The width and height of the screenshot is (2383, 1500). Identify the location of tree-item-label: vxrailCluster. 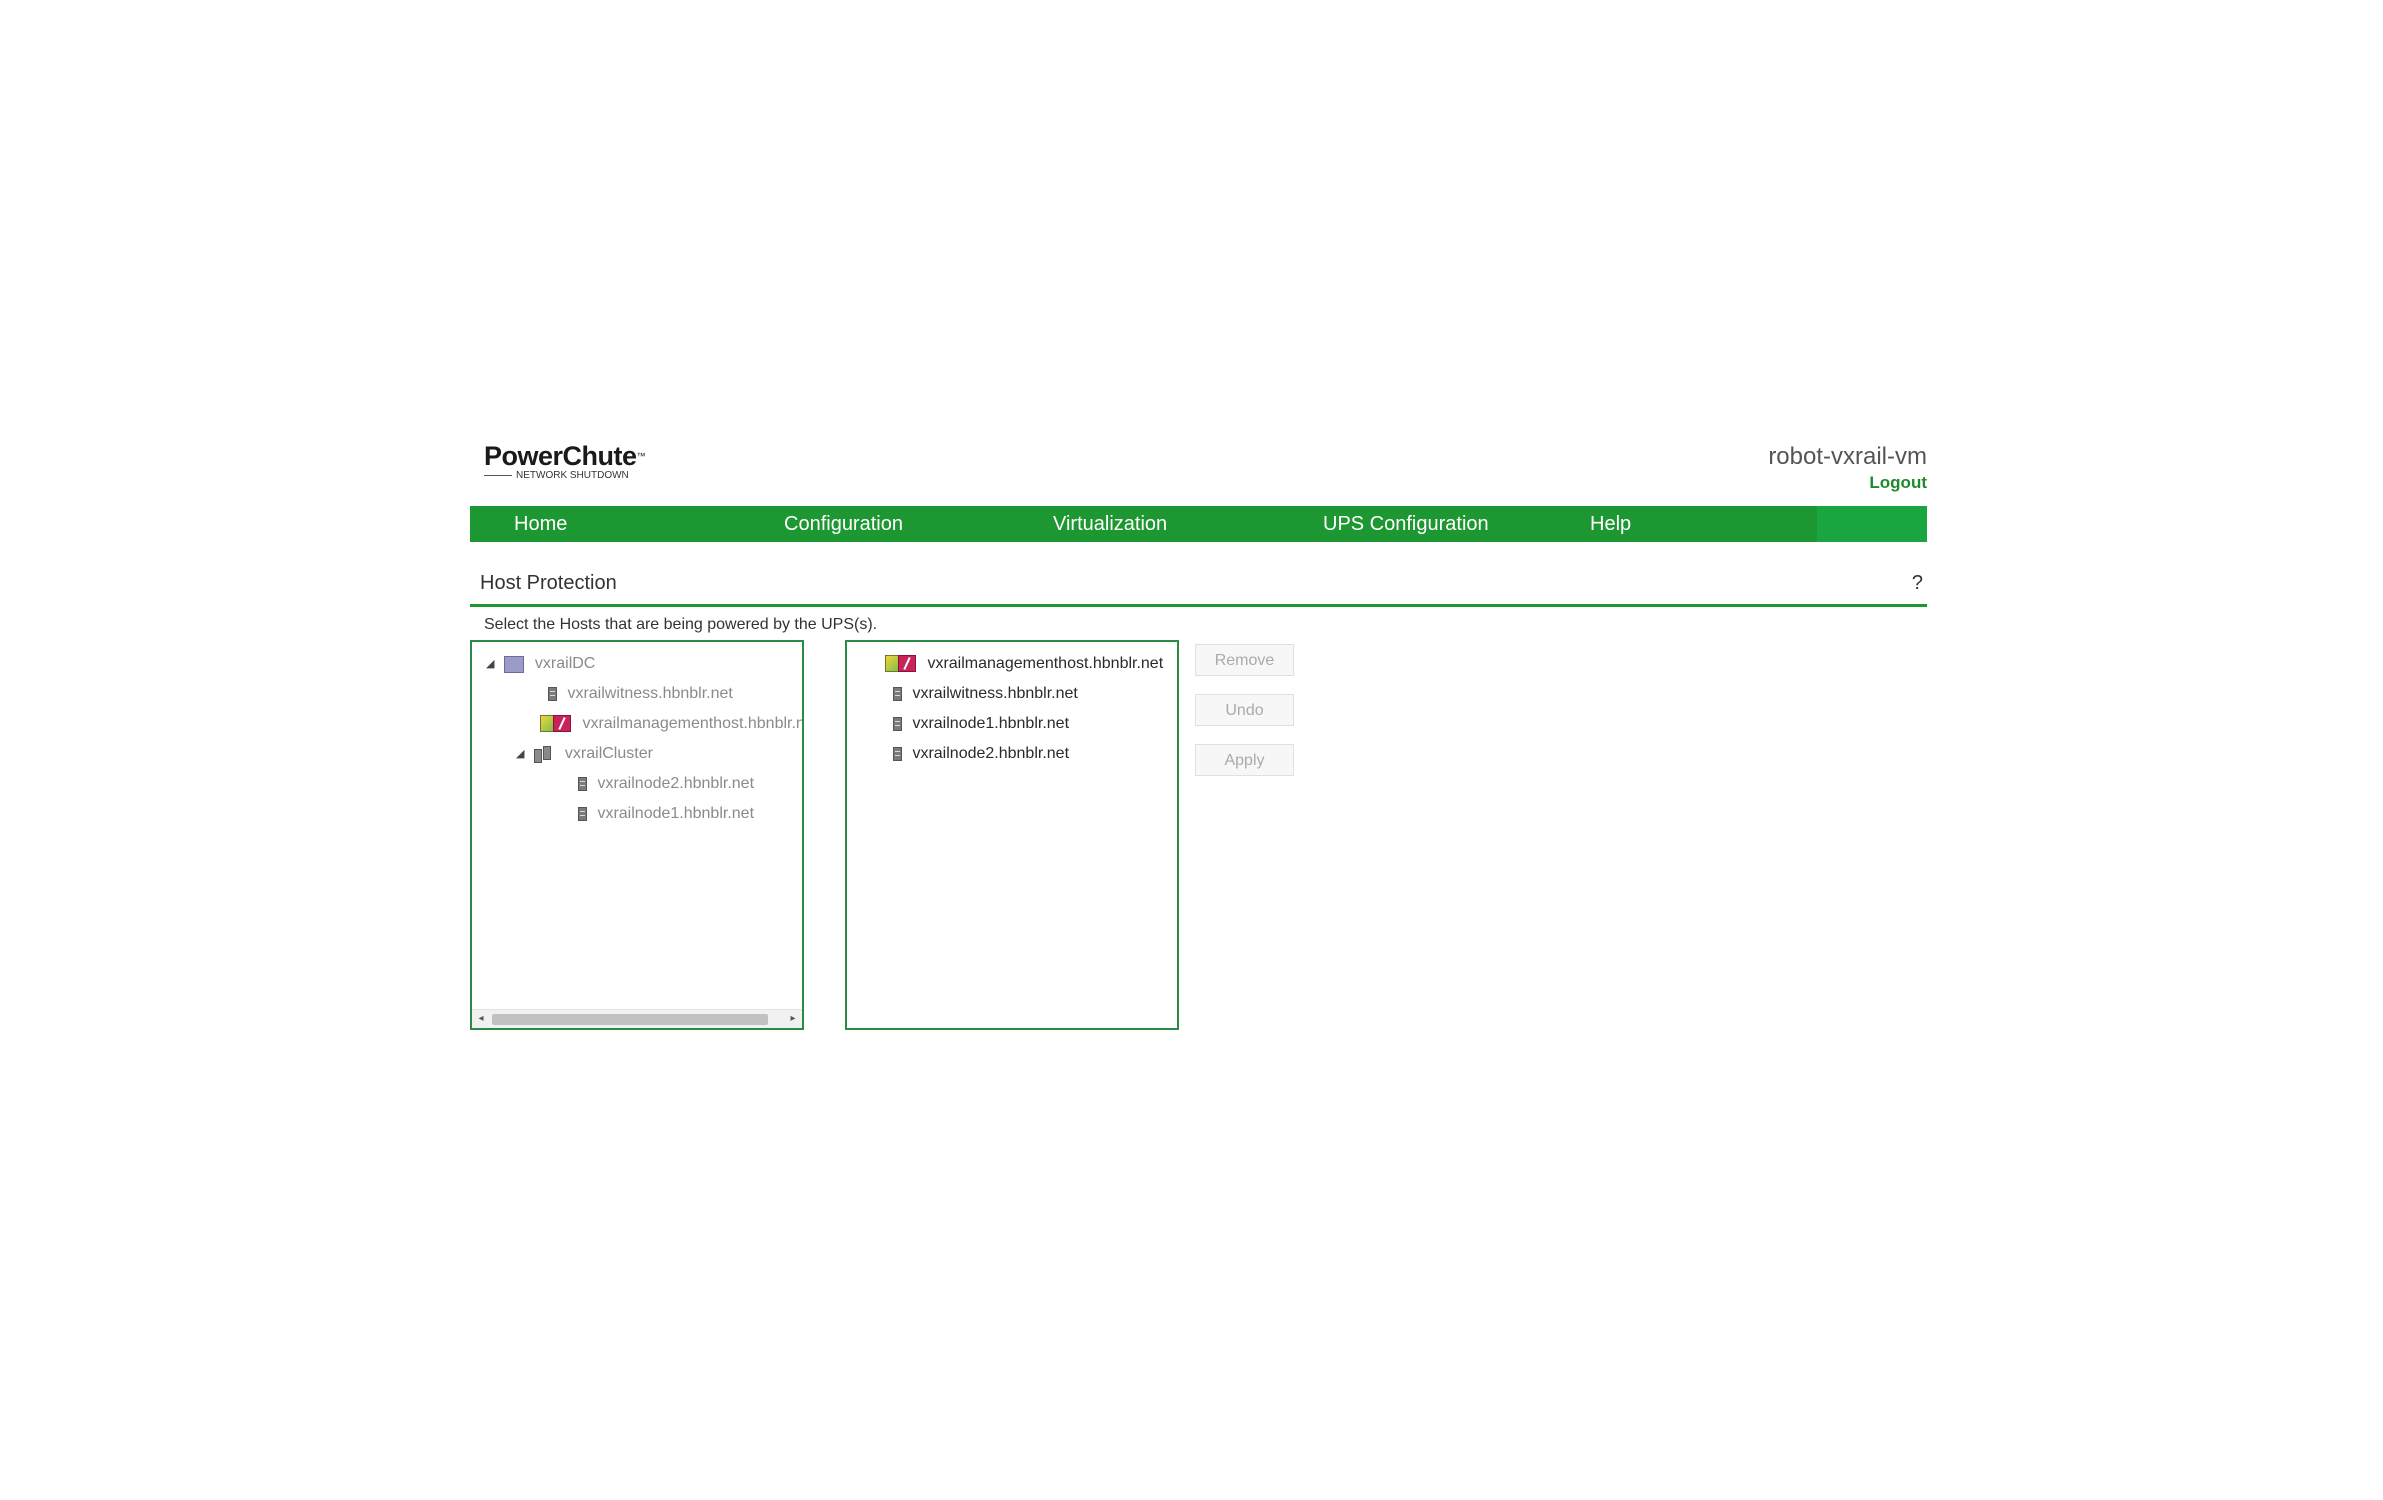
(608, 754).